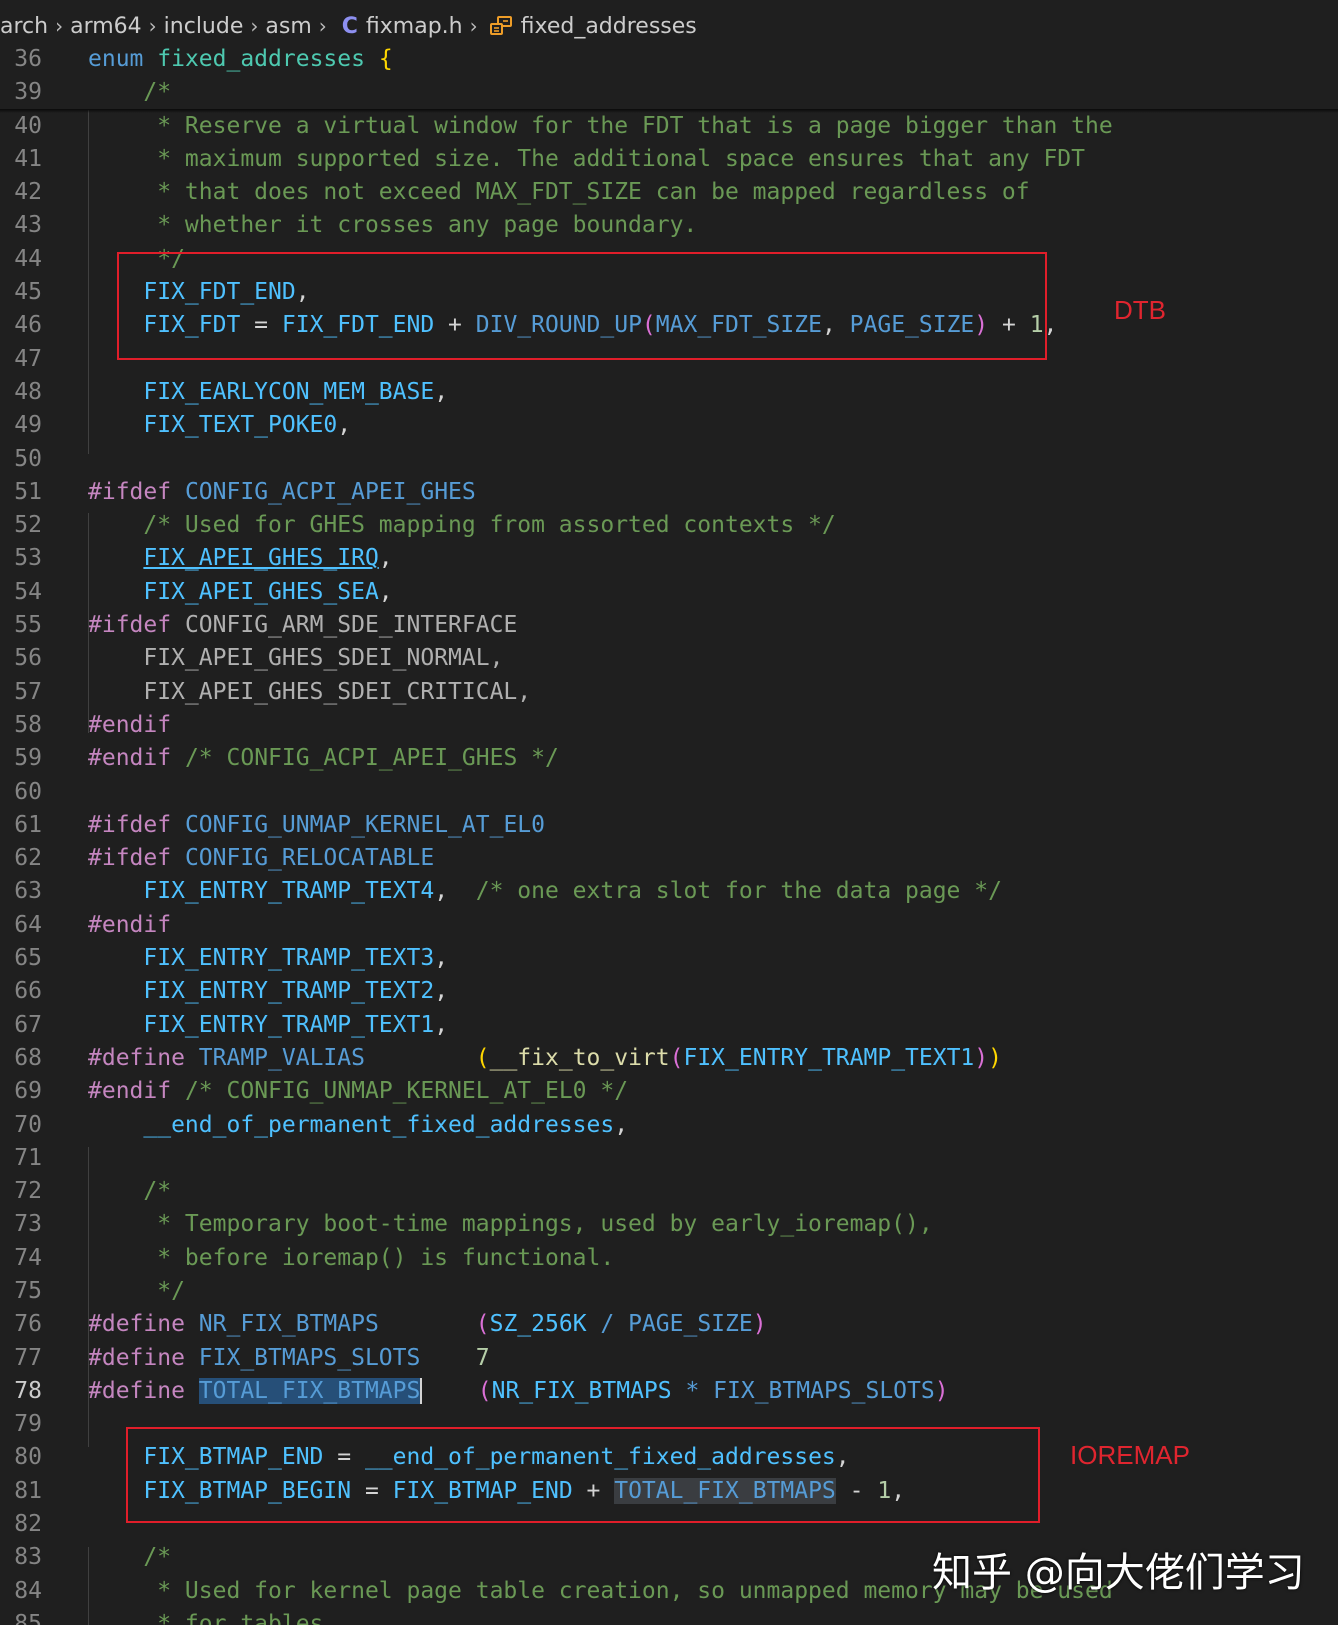 The width and height of the screenshot is (1338, 1625). Describe the element at coordinates (609, 26) in the screenshot. I see `breadcrumb-item-symbol: fixed_addresses` at that location.